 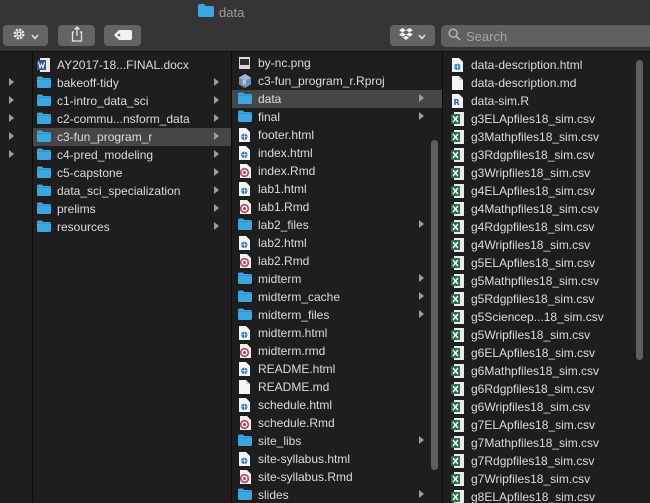 What do you see at coordinates (546, 443) in the screenshot?
I see `file-item: g7Mathpfiles18_sim.csv` at bounding box center [546, 443].